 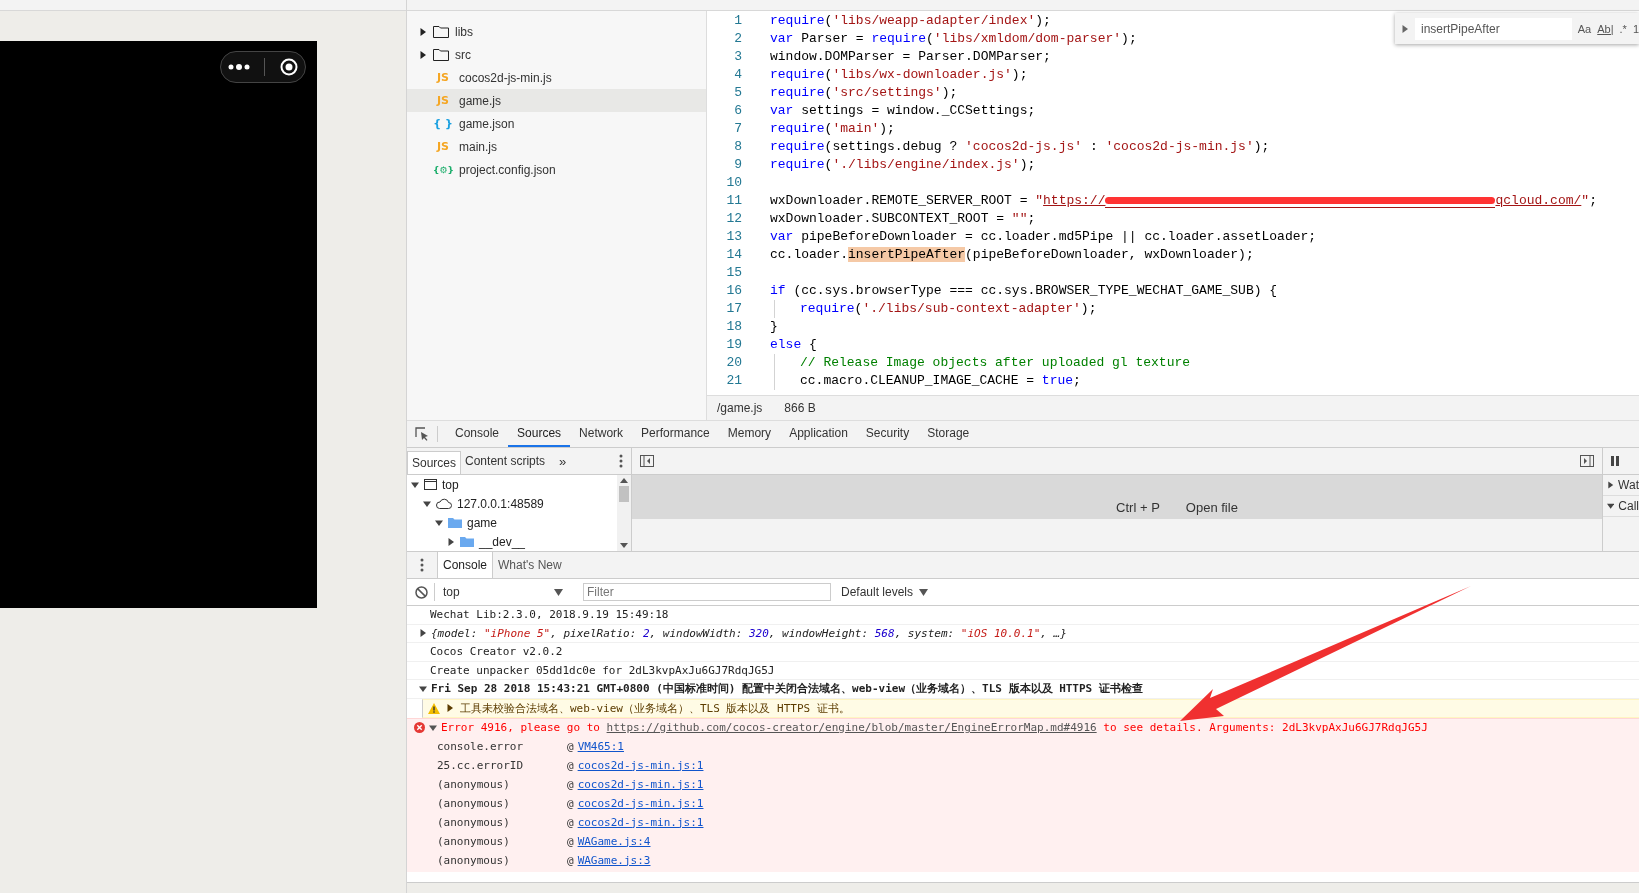 I want to click on line-number: 2, so click(x=738, y=39).